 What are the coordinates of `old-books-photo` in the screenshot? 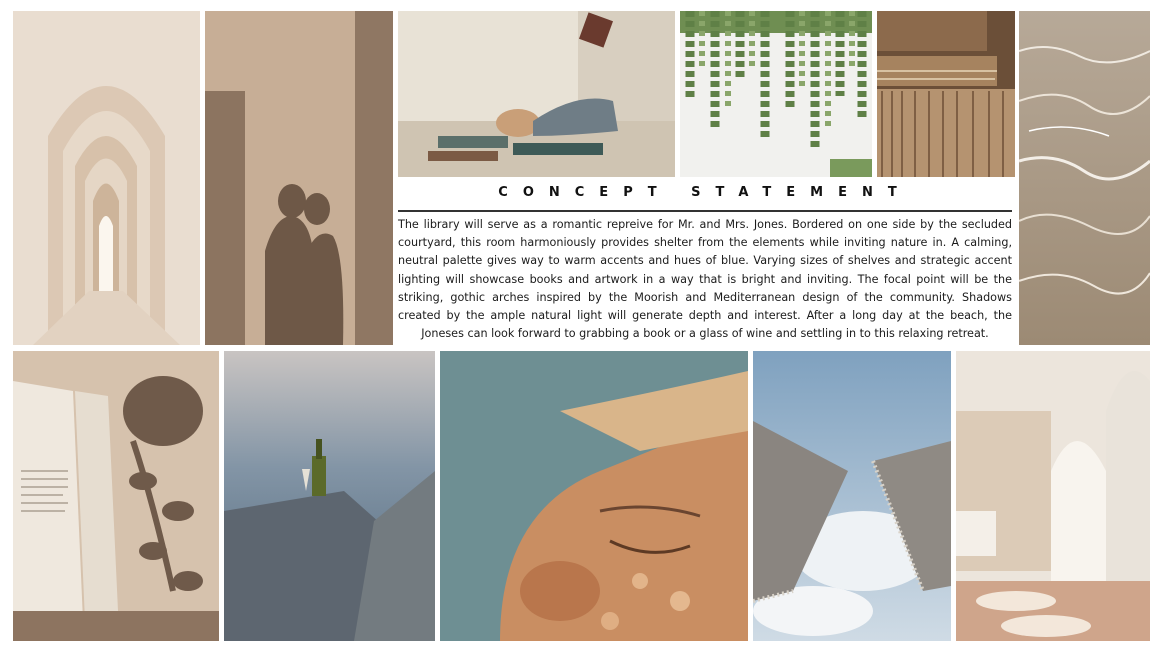 It's located at (946, 94).